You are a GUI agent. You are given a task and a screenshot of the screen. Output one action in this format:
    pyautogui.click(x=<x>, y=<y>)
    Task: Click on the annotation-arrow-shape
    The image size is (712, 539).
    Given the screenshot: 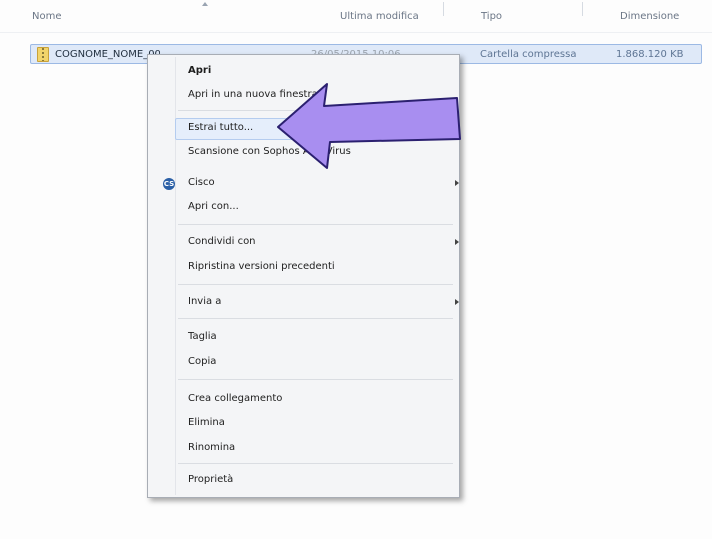 What is the action you would take?
    pyautogui.click(x=369, y=126)
    